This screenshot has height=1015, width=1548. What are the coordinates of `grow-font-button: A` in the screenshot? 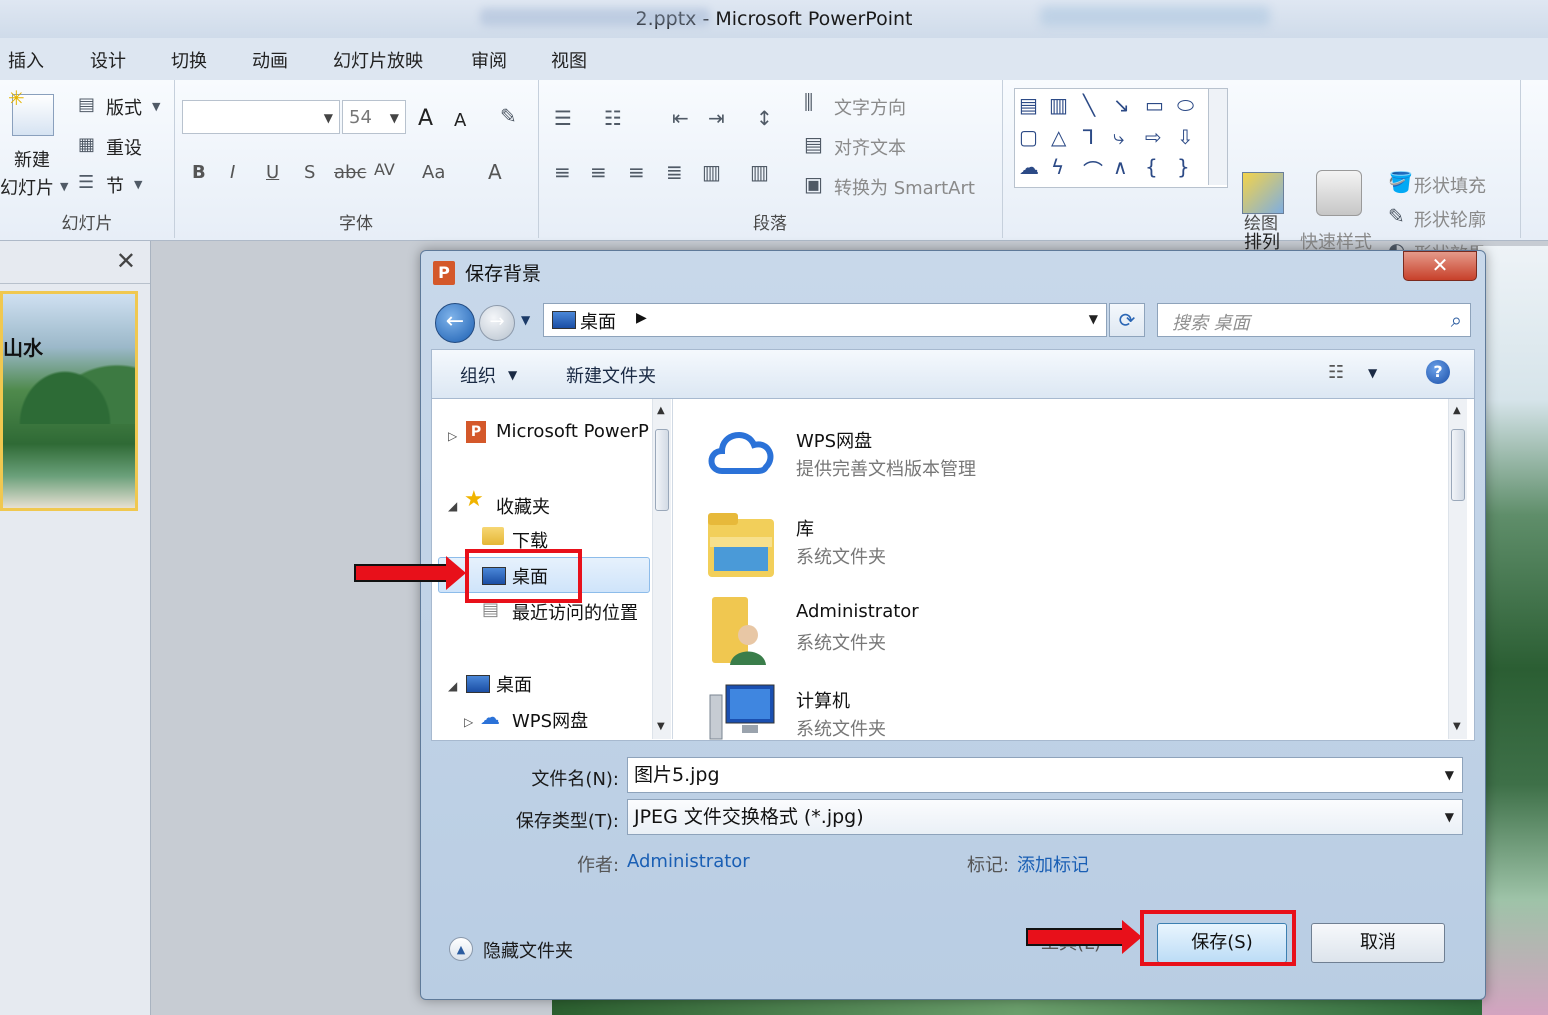 It's located at (425, 118).